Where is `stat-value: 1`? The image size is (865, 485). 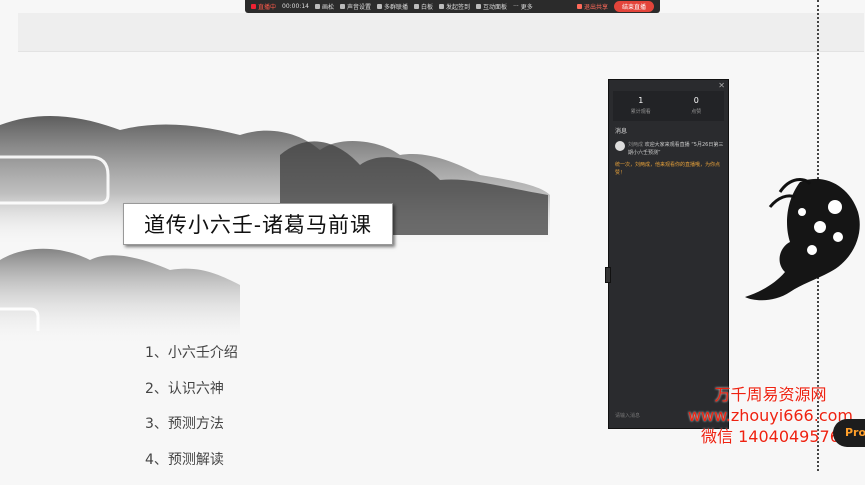
stat-value: 1 is located at coordinates (641, 100).